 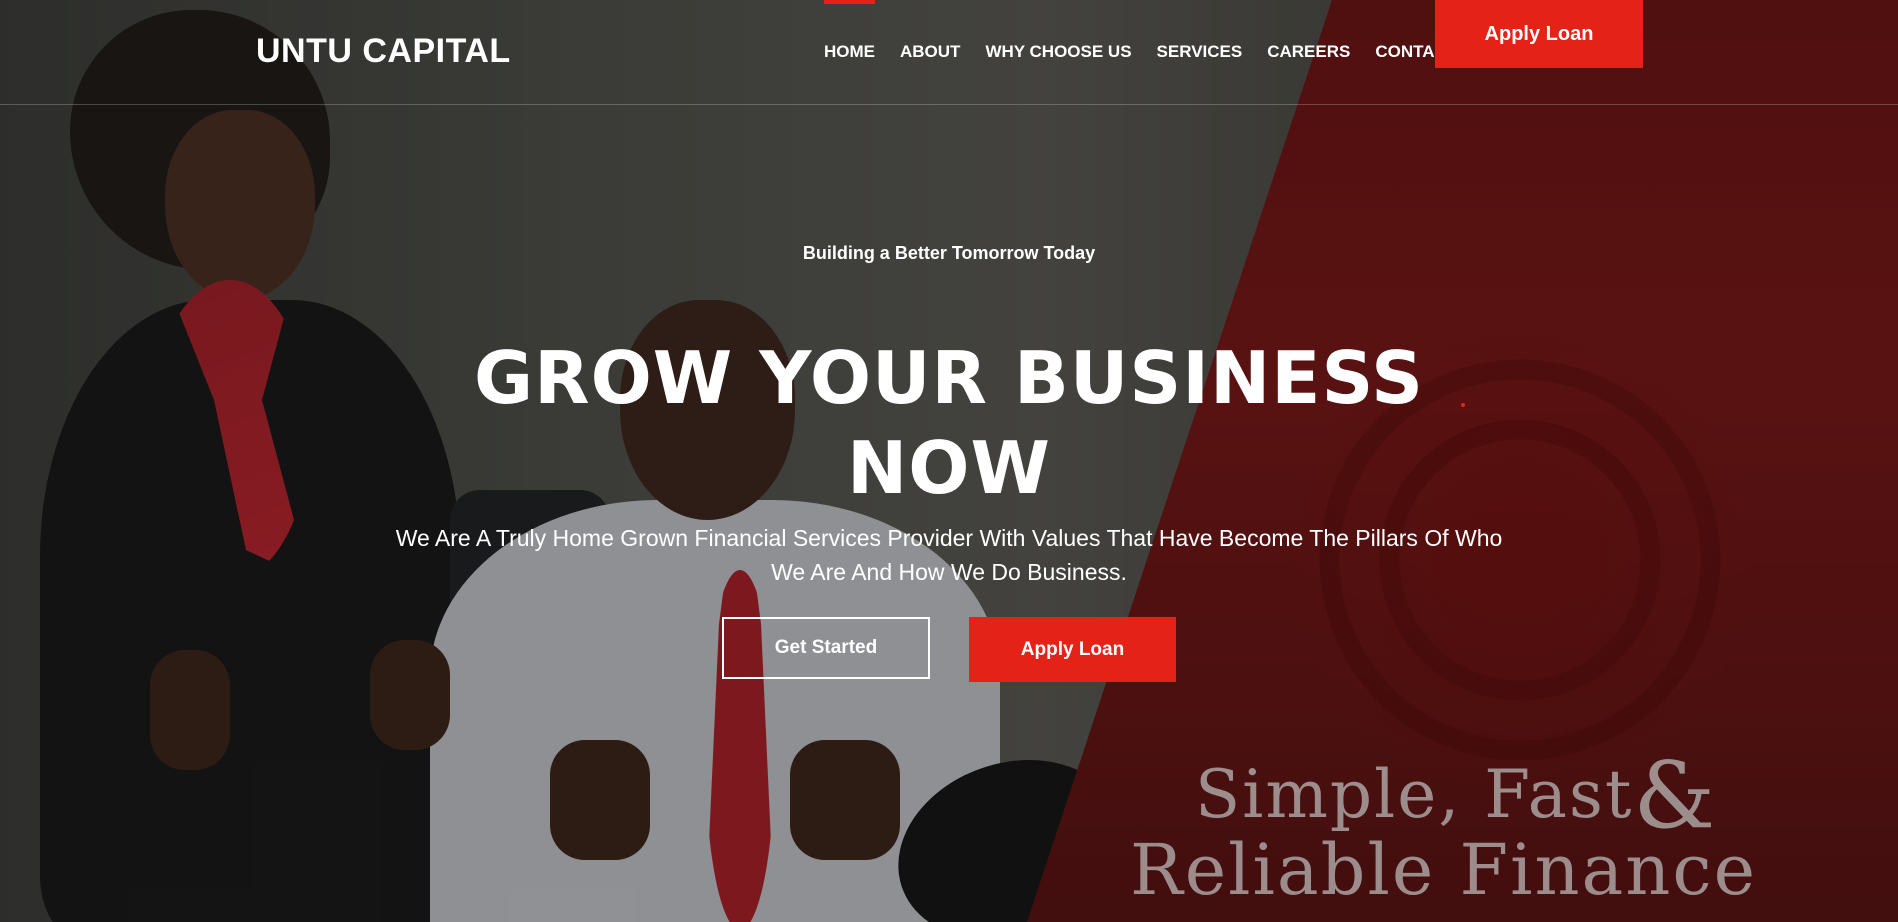 I want to click on nav-services: SERVICES, so click(x=1200, y=52).